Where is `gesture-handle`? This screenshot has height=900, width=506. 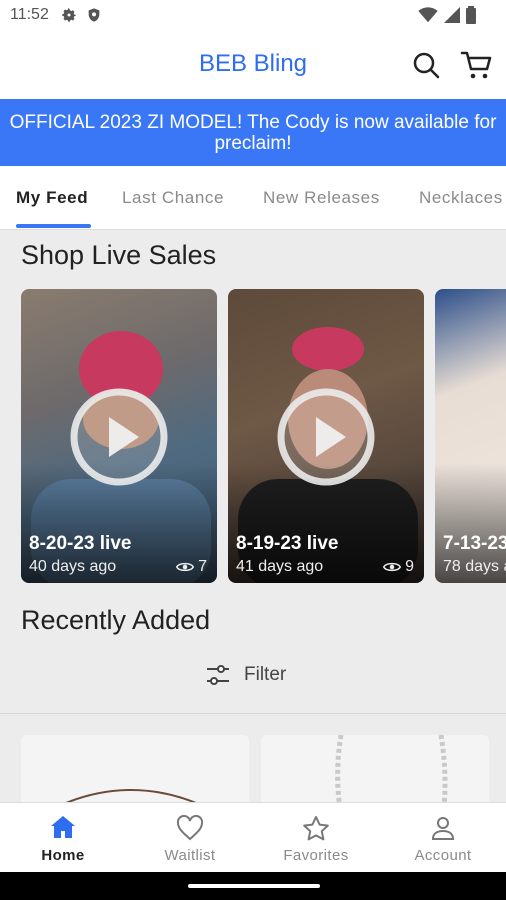
gesture-handle is located at coordinates (254, 886).